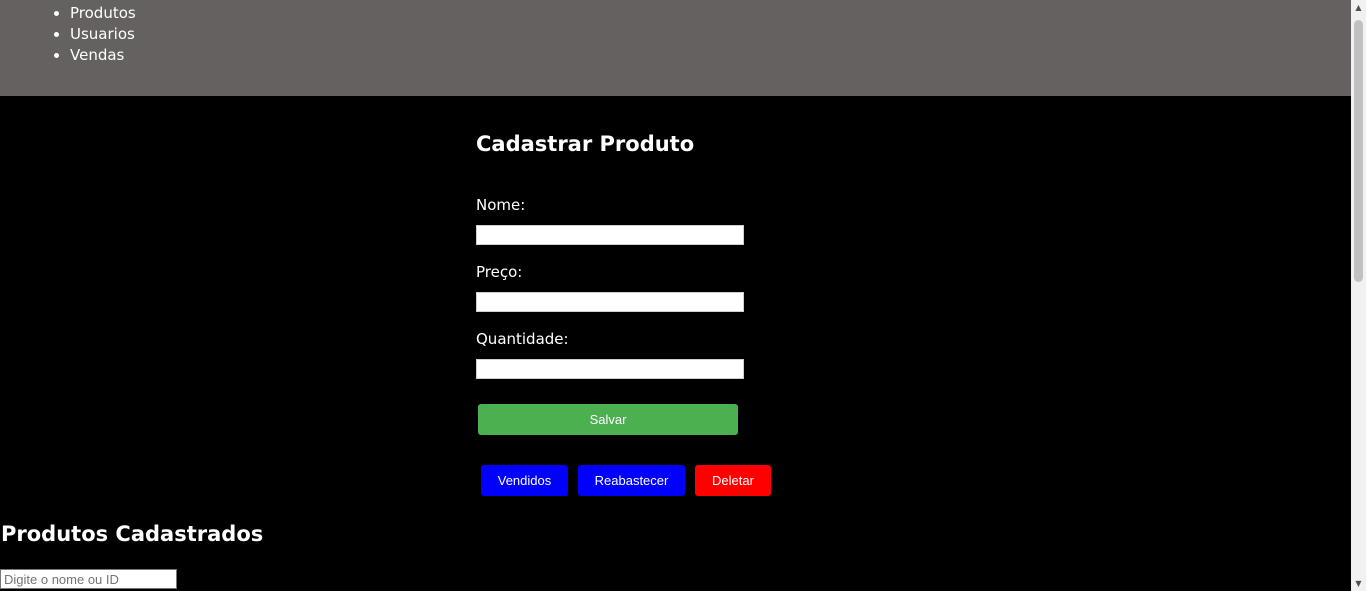 The width and height of the screenshot is (1366, 591). I want to click on nav-link-usuarios: Usuarios, so click(102, 34).